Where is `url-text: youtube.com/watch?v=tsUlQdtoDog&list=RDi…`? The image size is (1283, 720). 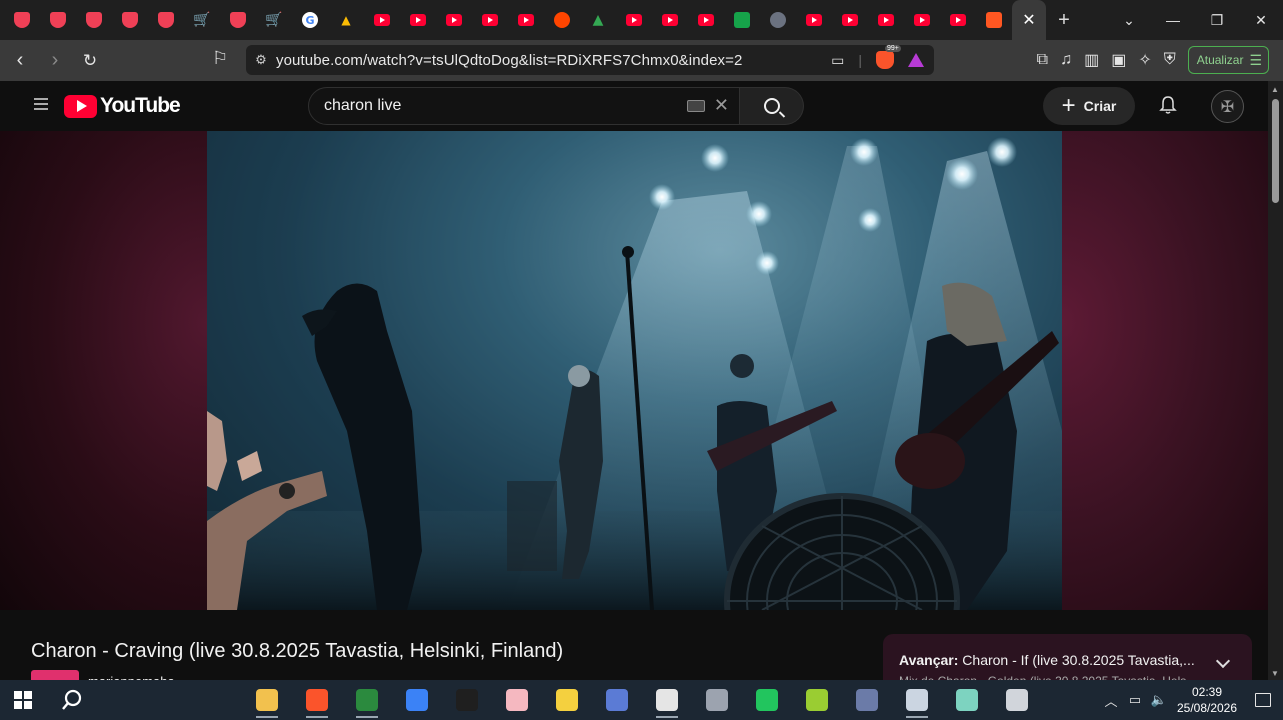
url-text: youtube.com/watch?v=tsUlQdtoDog&list=RDi… is located at coordinates (509, 60).